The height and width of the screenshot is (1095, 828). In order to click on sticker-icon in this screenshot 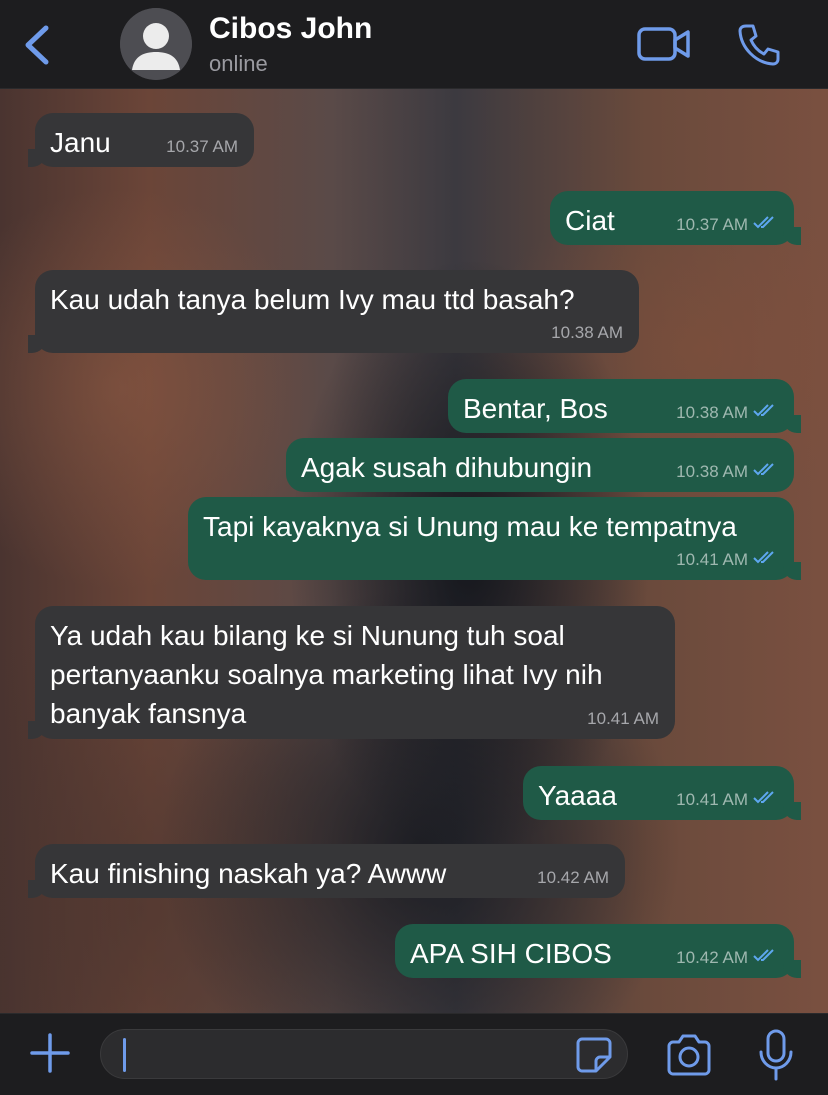, I will do `click(594, 1055)`.